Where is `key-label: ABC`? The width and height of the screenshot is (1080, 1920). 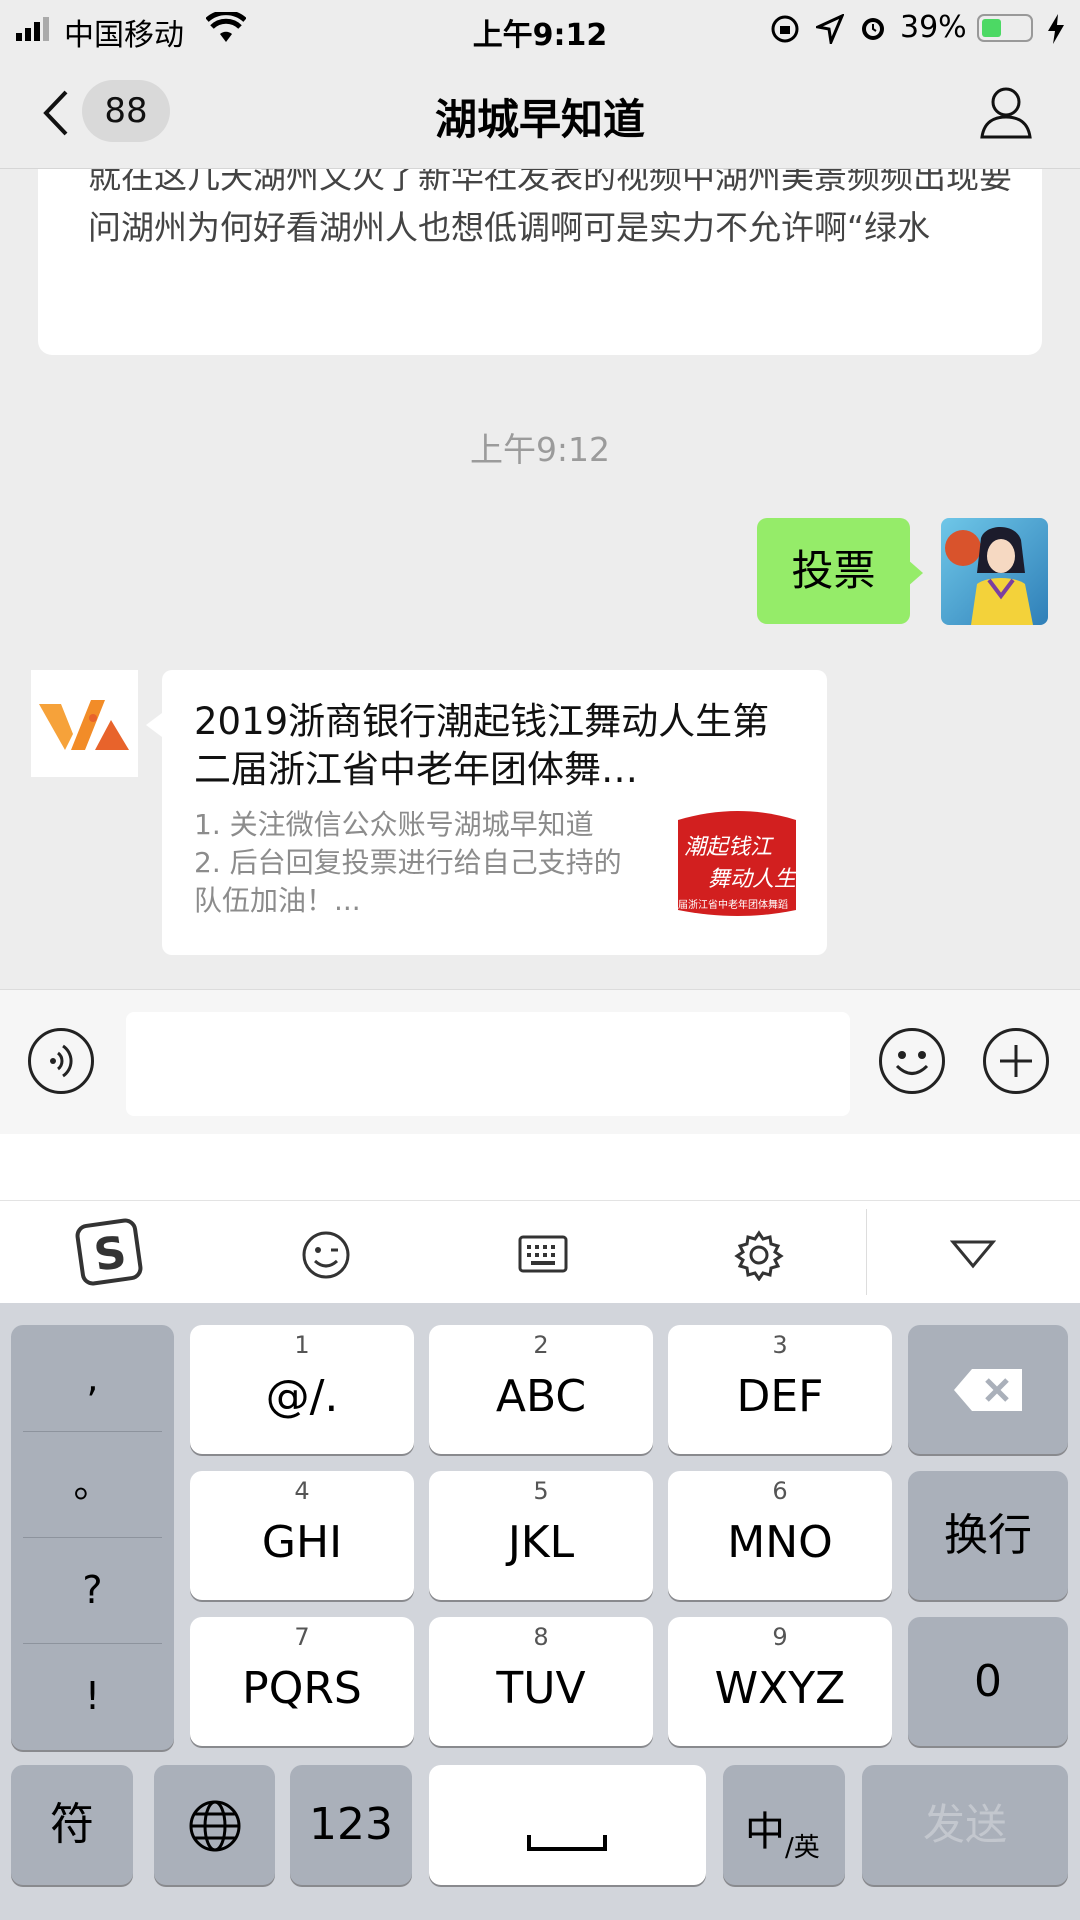
key-label: ABC is located at coordinates (541, 1396).